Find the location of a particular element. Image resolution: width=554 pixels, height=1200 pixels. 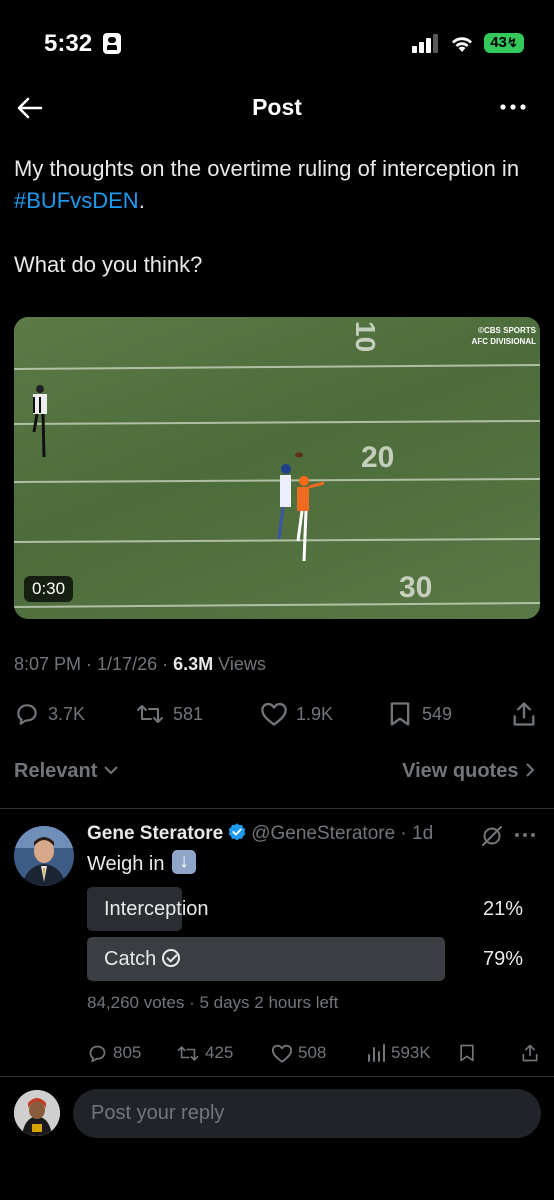

bookmark-button: 549 is located at coordinates (419, 714).